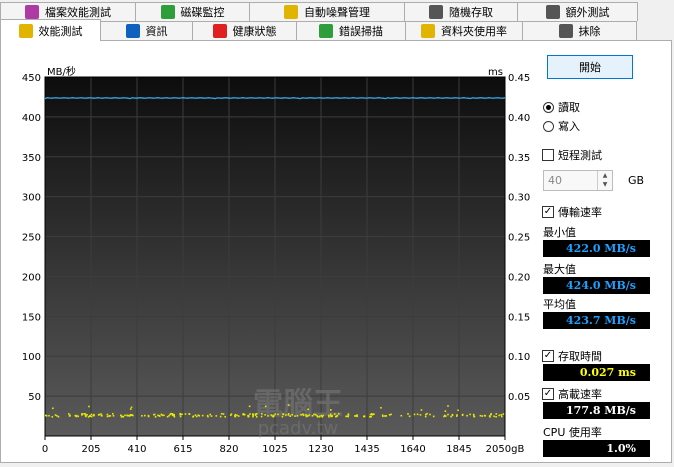  I want to click on y-left-tick-label: 350, so click(31, 158).